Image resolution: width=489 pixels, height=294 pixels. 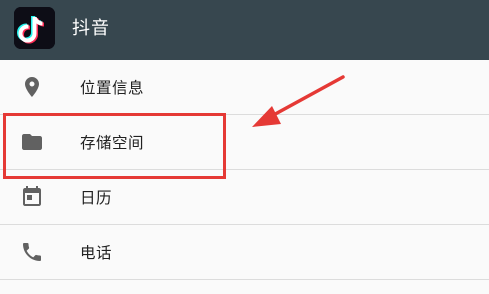 I want to click on permission-label: 电话, so click(x=96, y=253).